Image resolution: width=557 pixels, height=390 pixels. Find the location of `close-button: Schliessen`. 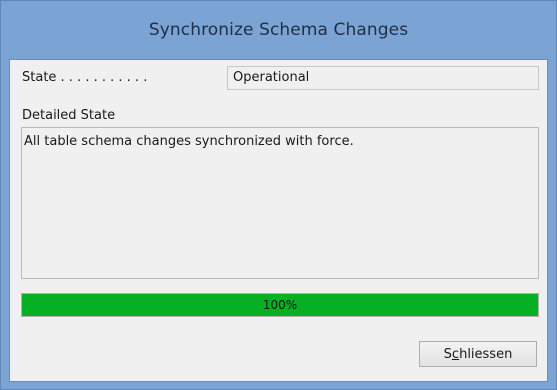

close-button: Schliessen is located at coordinates (478, 354).